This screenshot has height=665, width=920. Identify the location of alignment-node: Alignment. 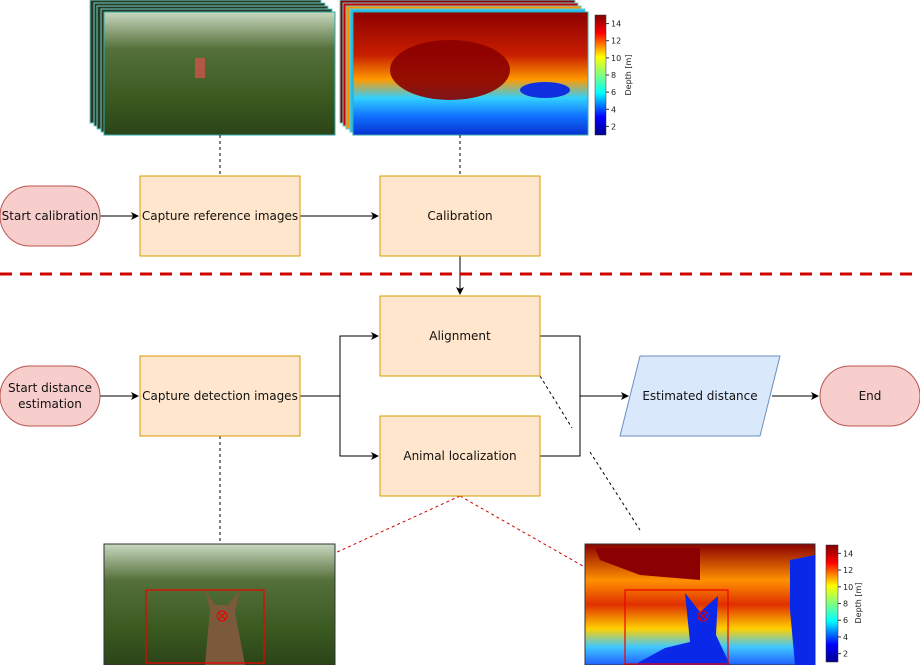
(460, 336).